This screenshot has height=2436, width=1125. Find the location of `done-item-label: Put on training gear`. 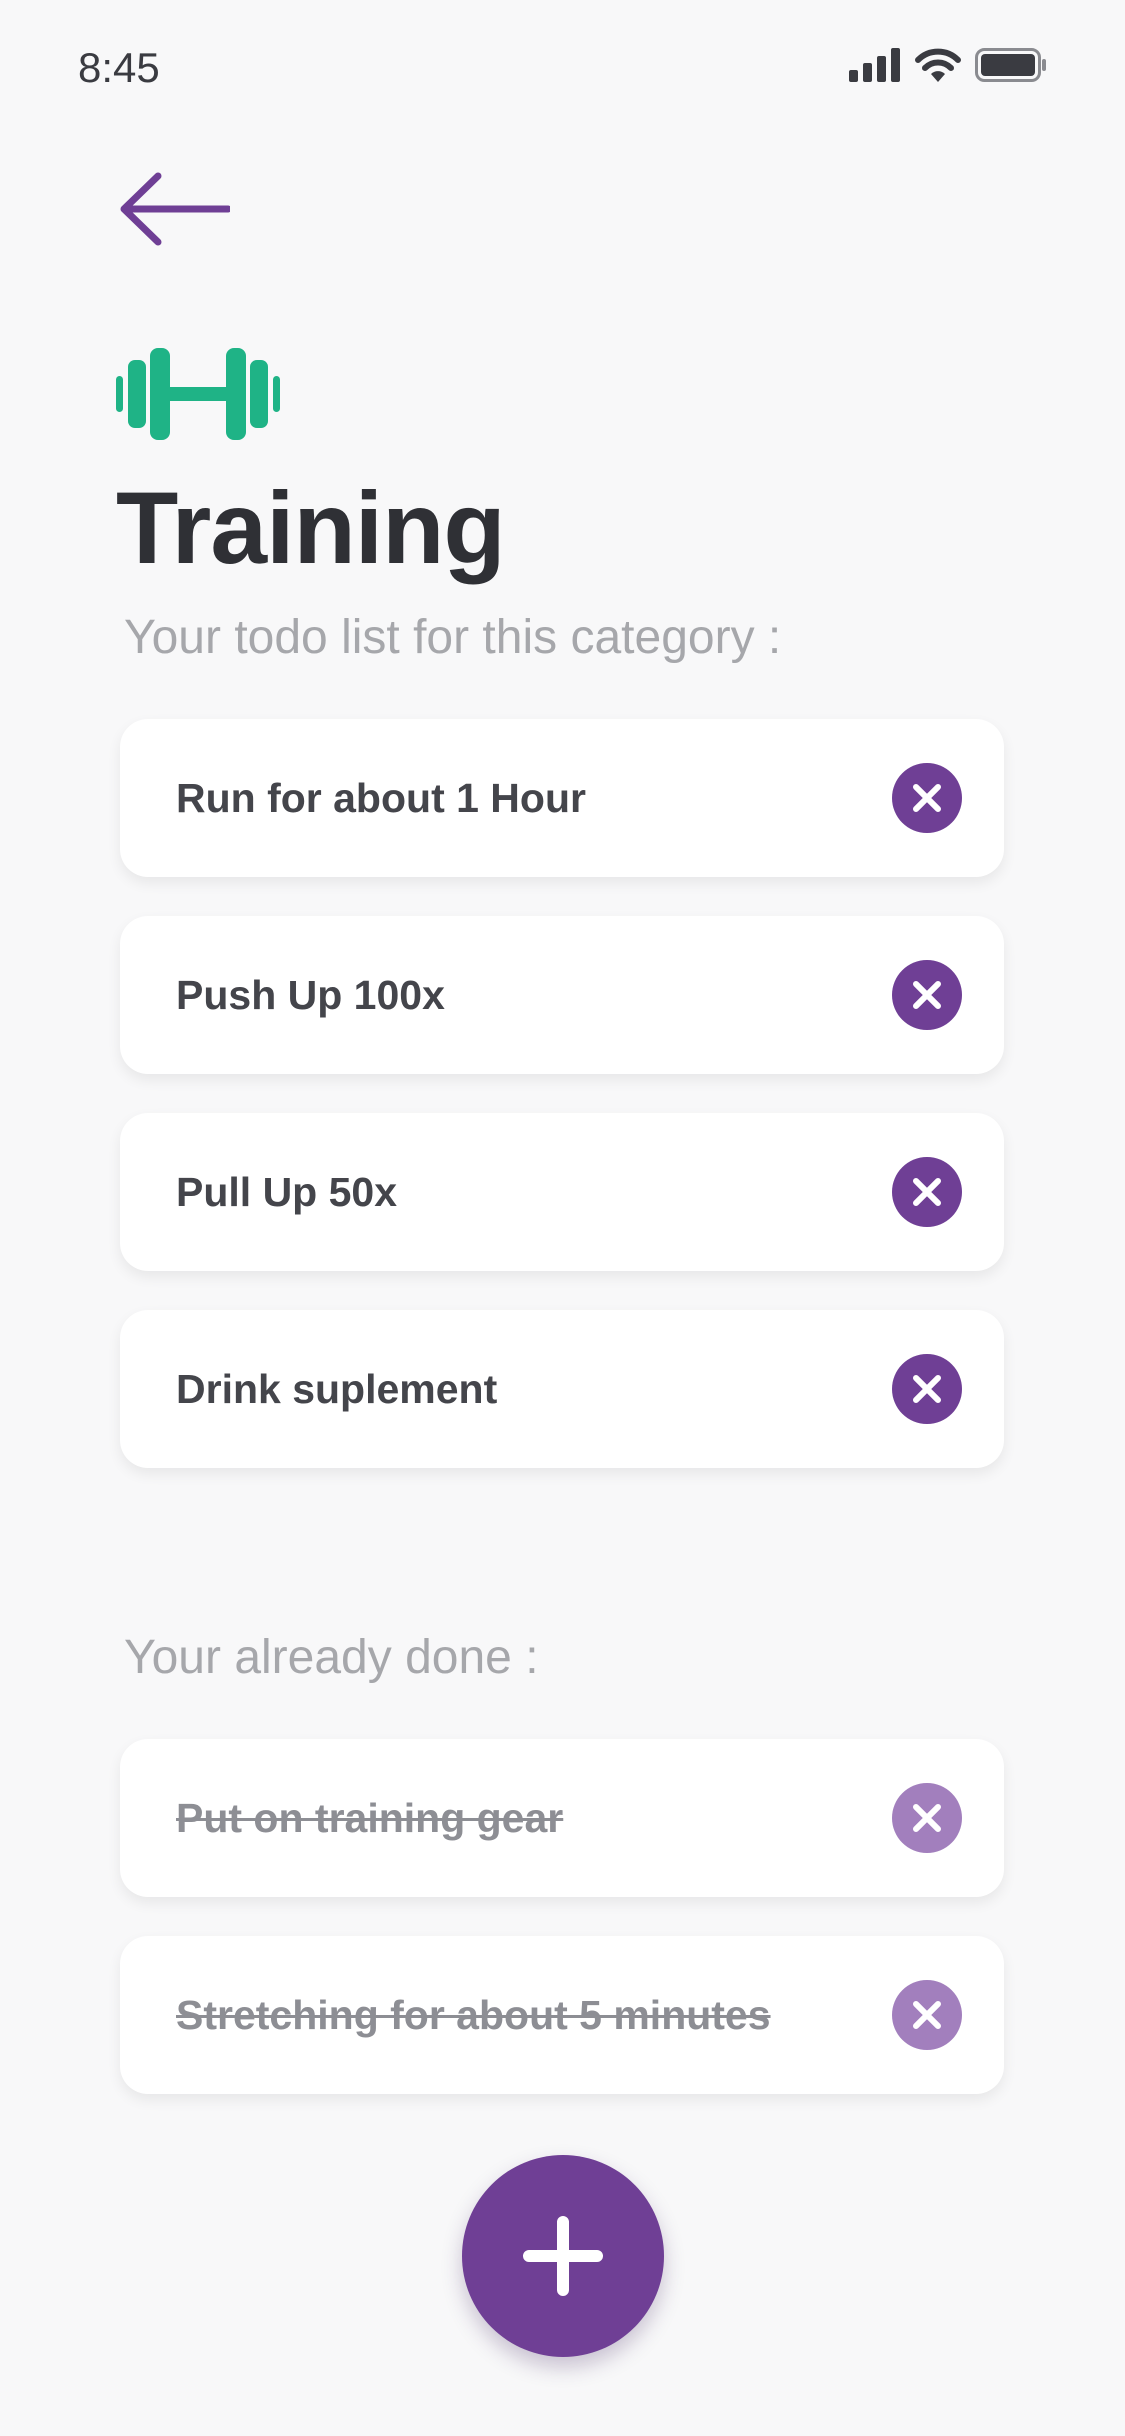

done-item-label: Put on training gear is located at coordinates (370, 1817).